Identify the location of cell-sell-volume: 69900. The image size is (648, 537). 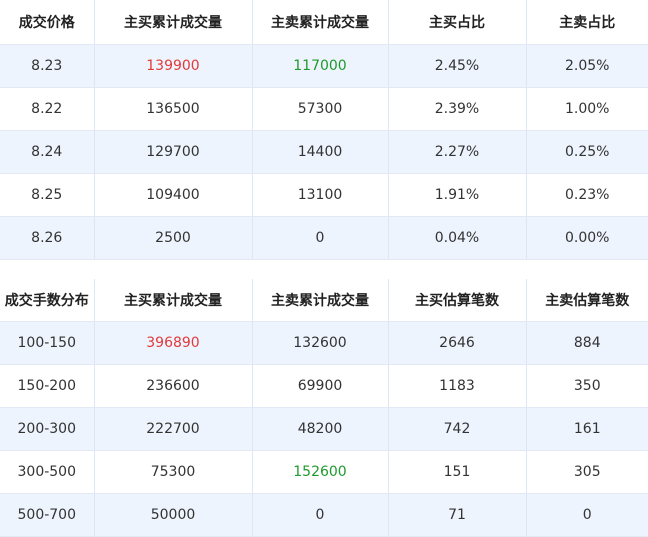
(319, 386).